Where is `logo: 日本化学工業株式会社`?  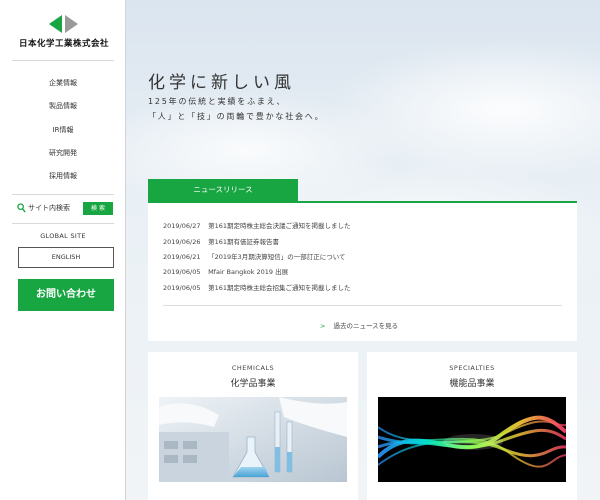 logo: 日本化学工業株式会社 is located at coordinates (64, 32).